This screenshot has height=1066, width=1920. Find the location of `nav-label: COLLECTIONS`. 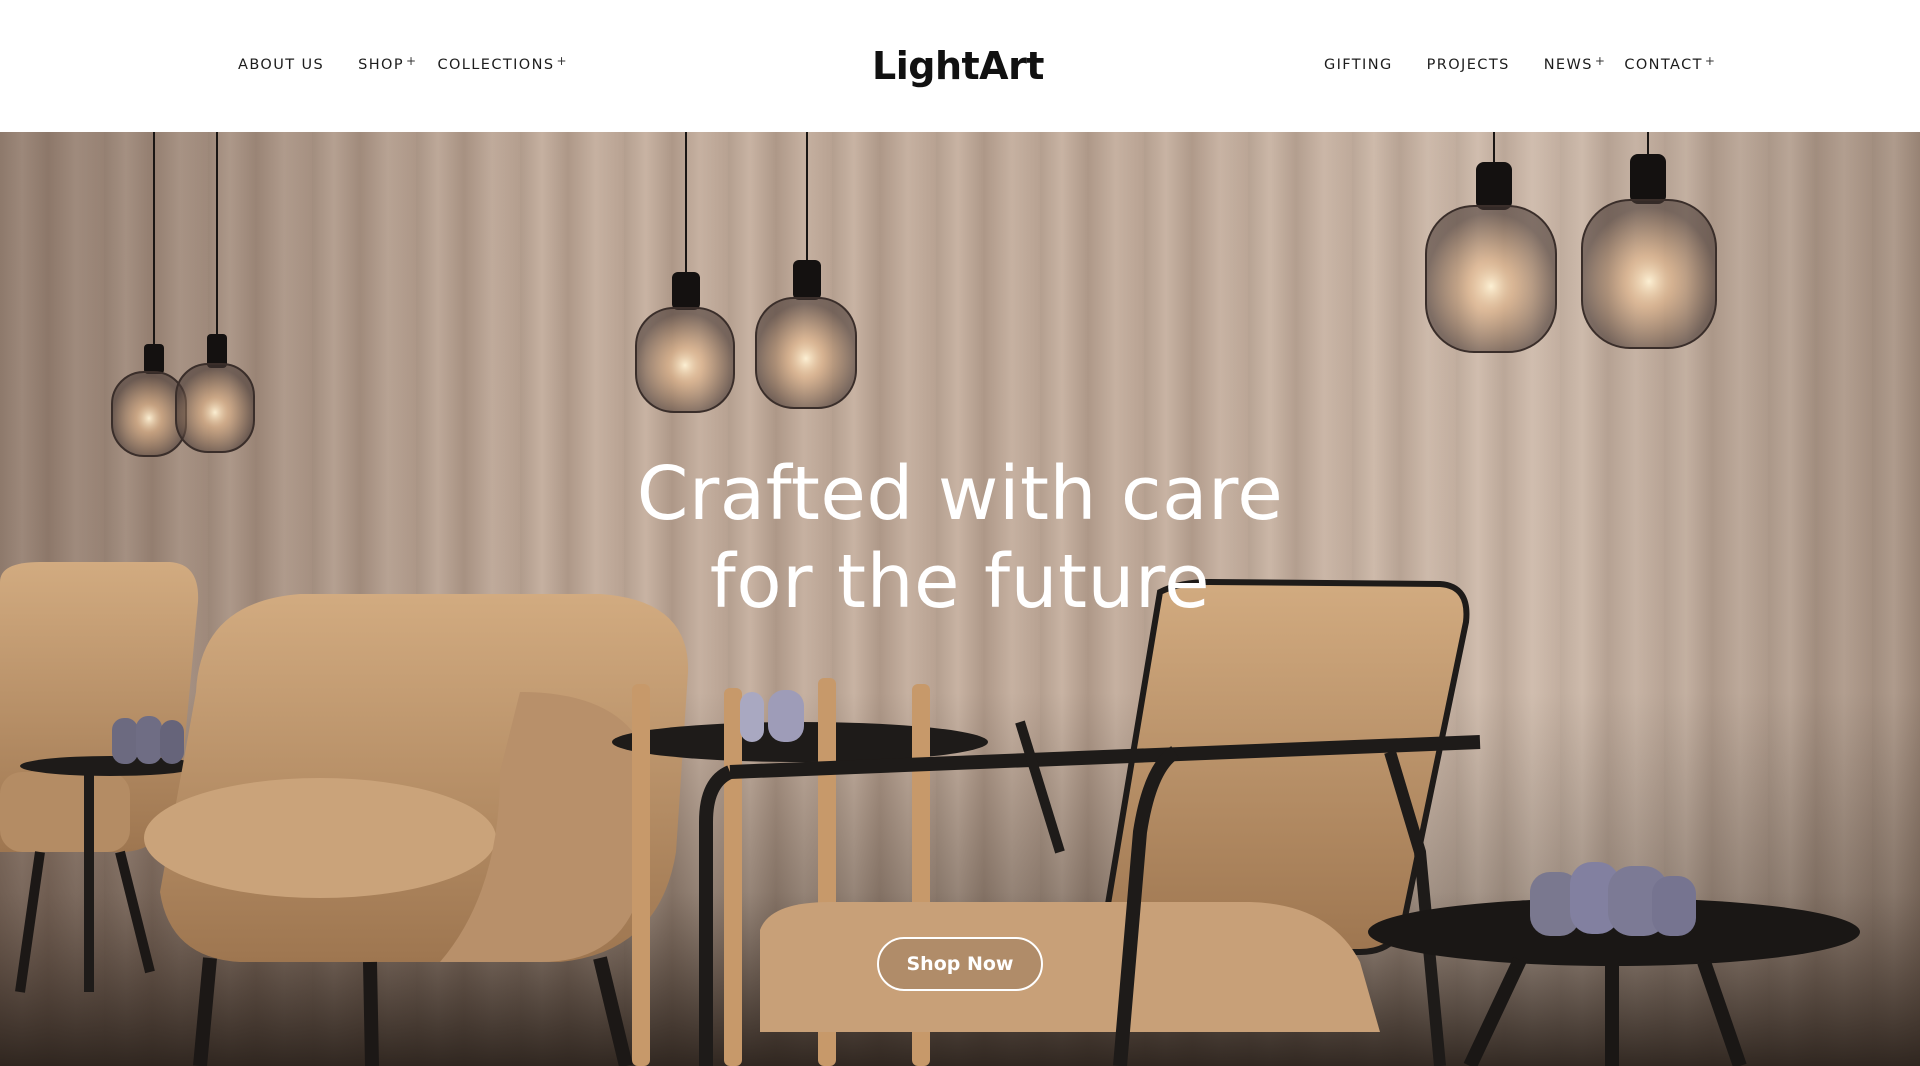

nav-label: COLLECTIONS is located at coordinates (496, 65).